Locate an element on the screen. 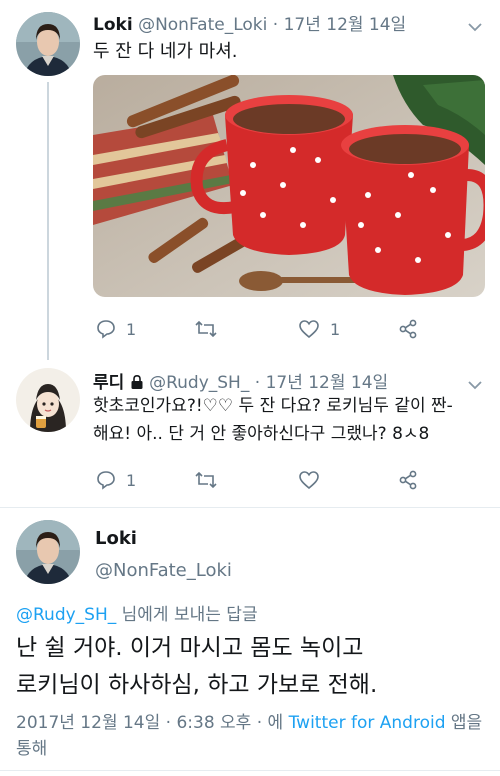 The height and width of the screenshot is (776, 500). like-action is located at coordinates (314, 480).